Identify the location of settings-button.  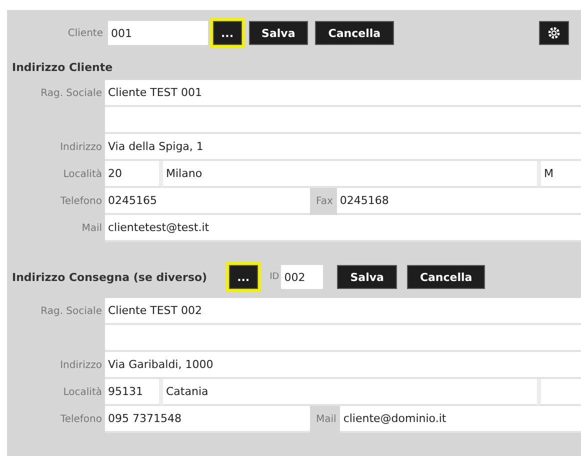
(554, 33).